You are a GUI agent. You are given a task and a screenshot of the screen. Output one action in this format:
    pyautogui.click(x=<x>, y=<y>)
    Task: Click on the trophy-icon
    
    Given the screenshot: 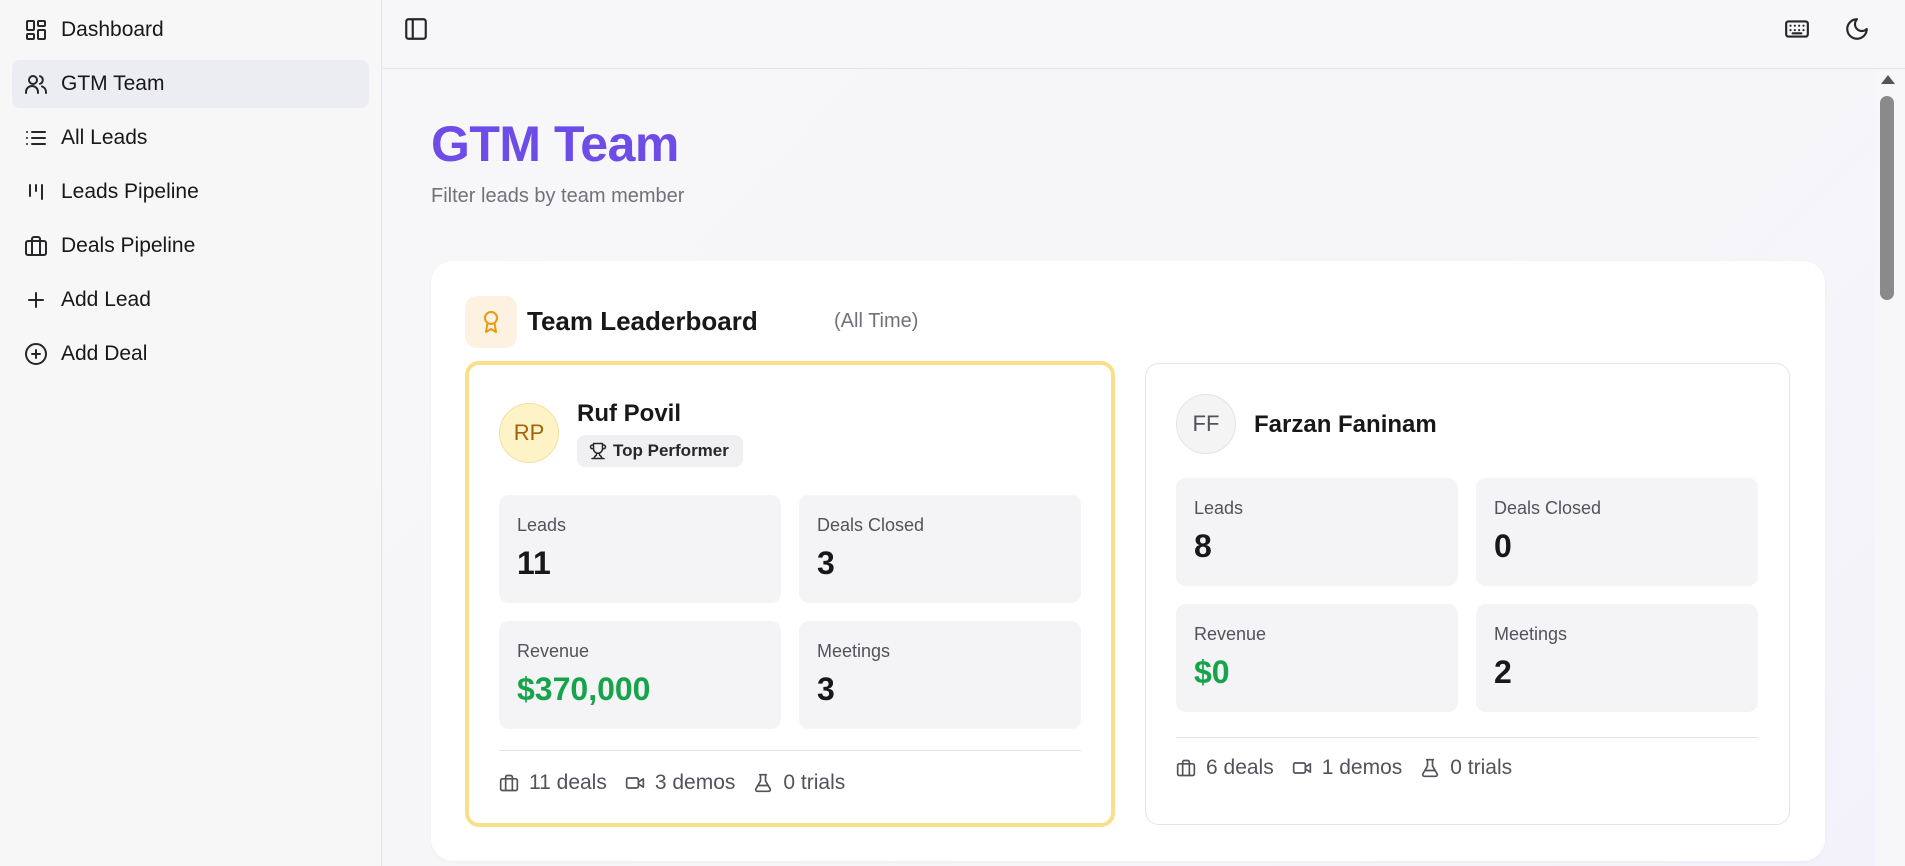 What is the action you would take?
    pyautogui.click(x=598, y=451)
    